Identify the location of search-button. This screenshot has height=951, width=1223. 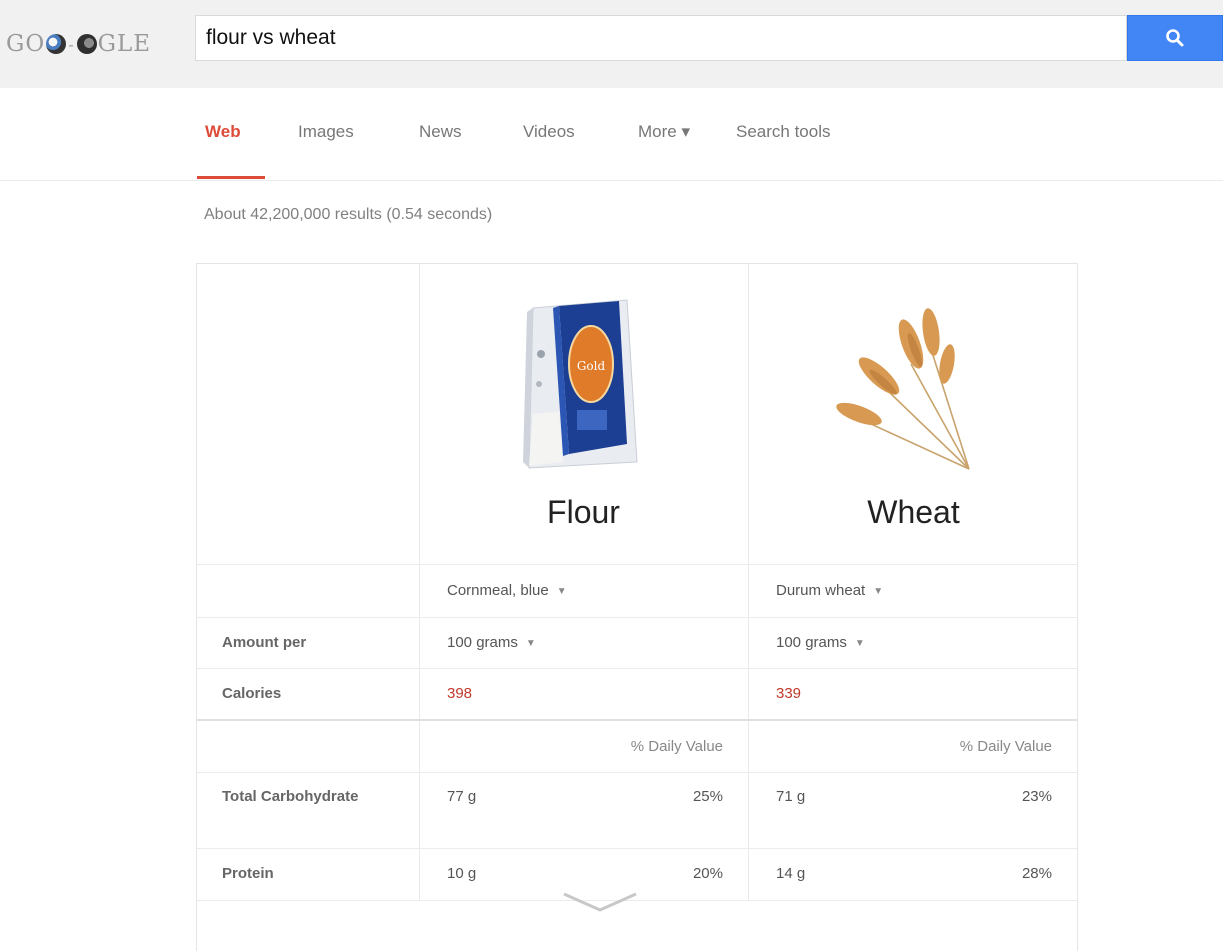
(1175, 38).